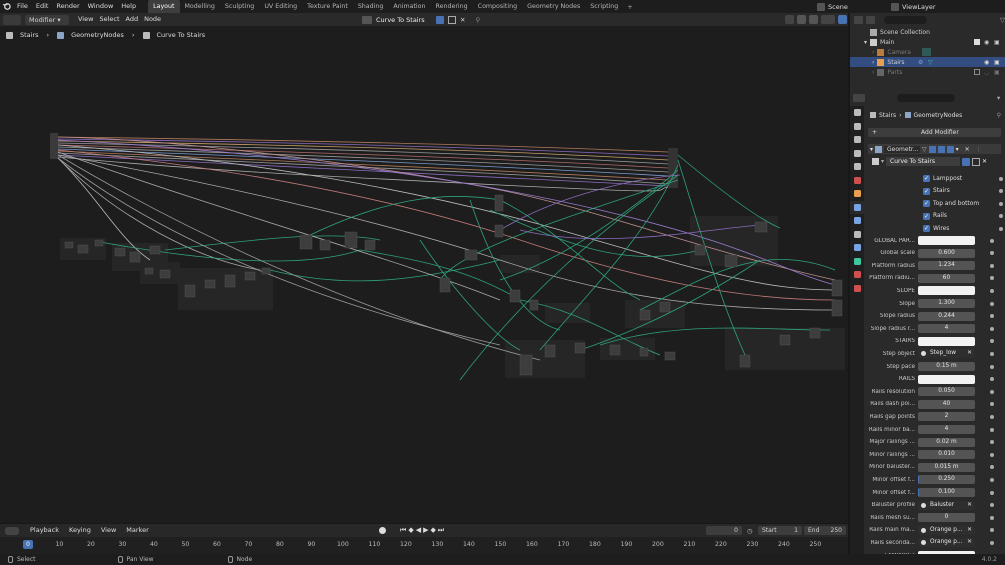 The image size is (1005, 565). Describe the element at coordinates (934, 132) in the screenshot. I see `add-modifier-button: + Add Modifier` at that location.